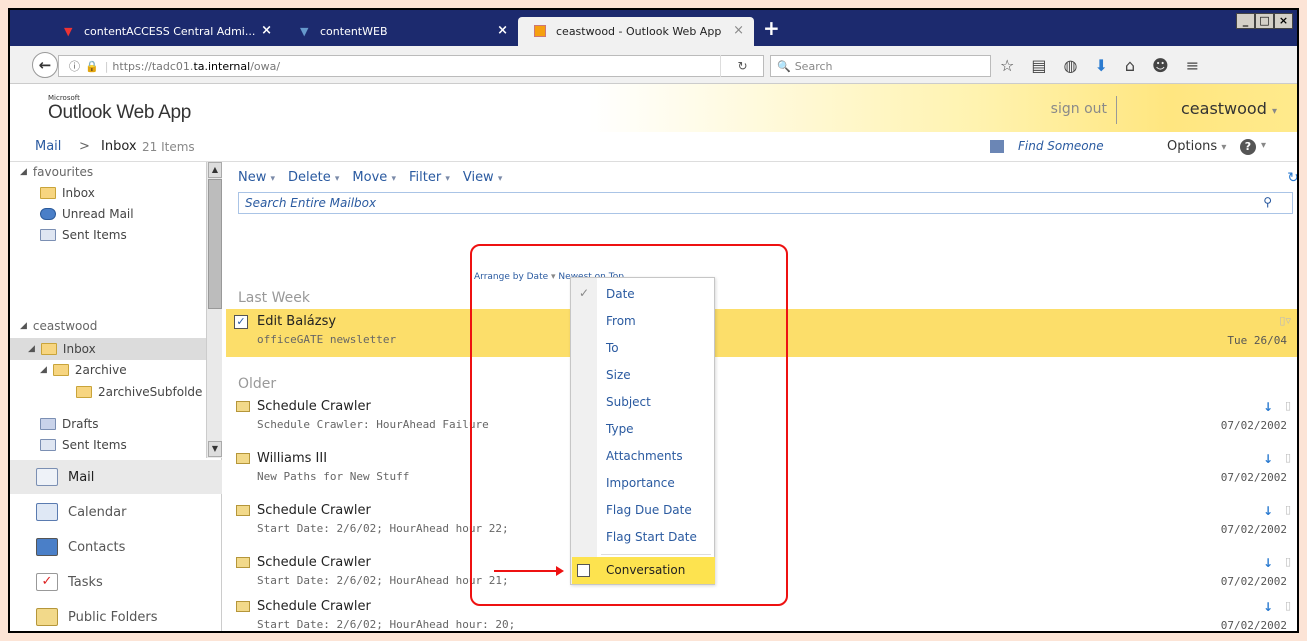 The height and width of the screenshot is (641, 1307). Describe the element at coordinates (1245, 21) in the screenshot. I see `minimize-button: _` at that location.